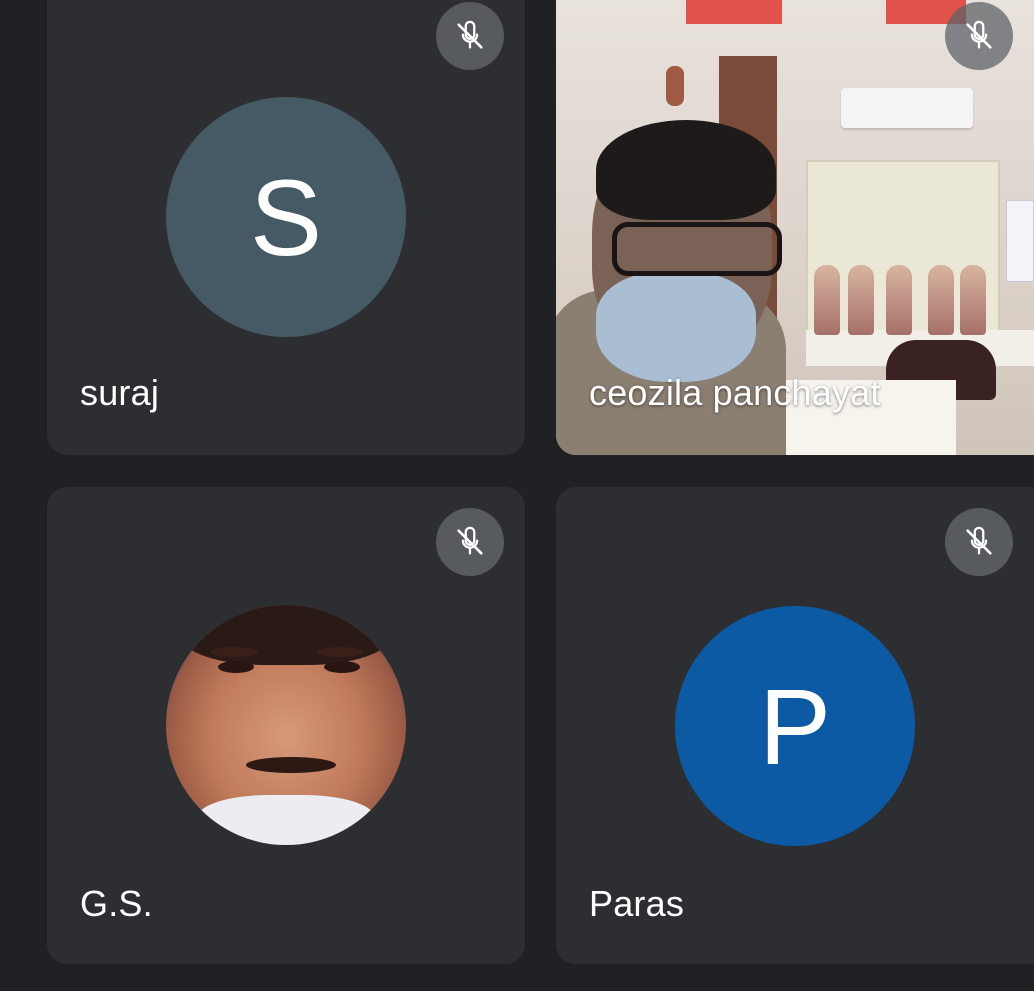 The height and width of the screenshot is (991, 1034). I want to click on avatar-letter: S, so click(286, 217).